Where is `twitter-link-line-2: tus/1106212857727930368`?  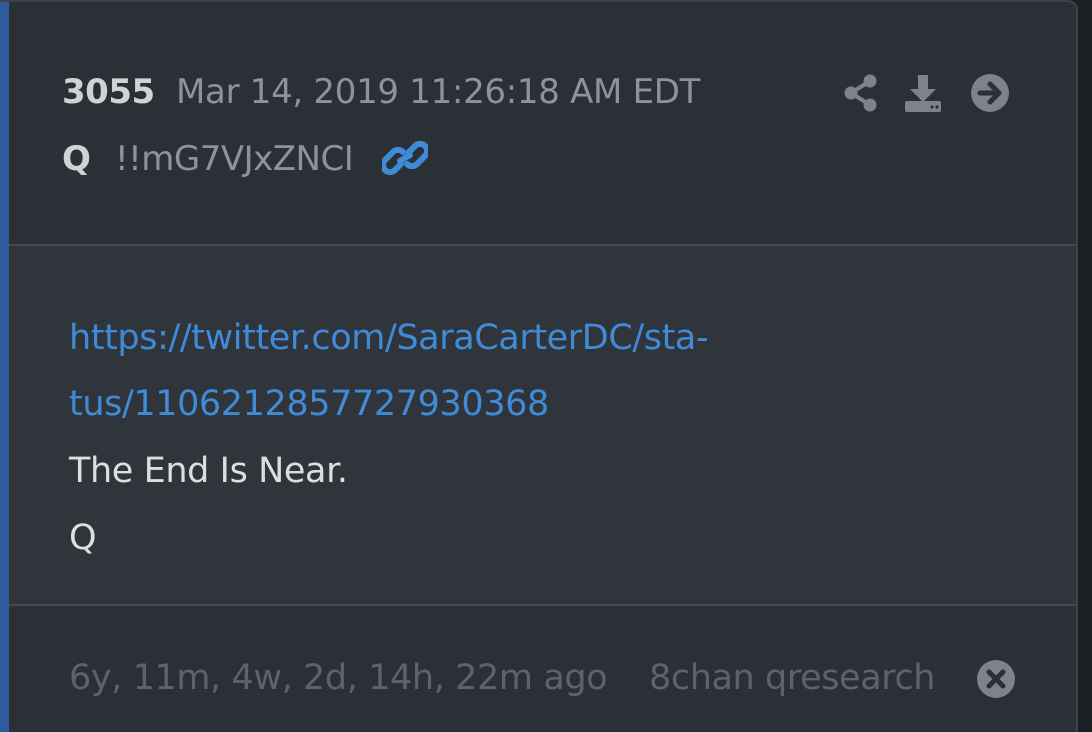
twitter-link-line-2: tus/1106212857727930368 is located at coordinates (309, 404).